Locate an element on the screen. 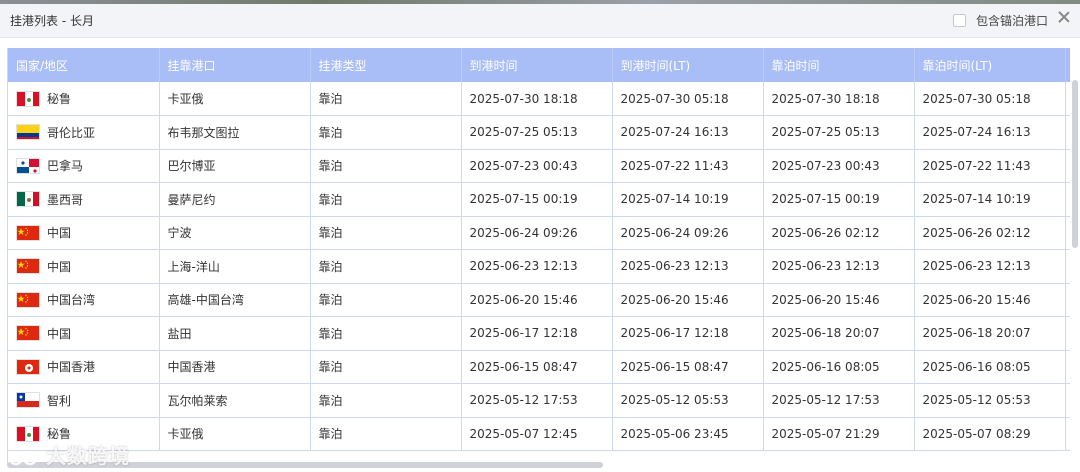 This screenshot has height=472, width=1080. vertical-scrollbar is located at coordinates (1075, 164).